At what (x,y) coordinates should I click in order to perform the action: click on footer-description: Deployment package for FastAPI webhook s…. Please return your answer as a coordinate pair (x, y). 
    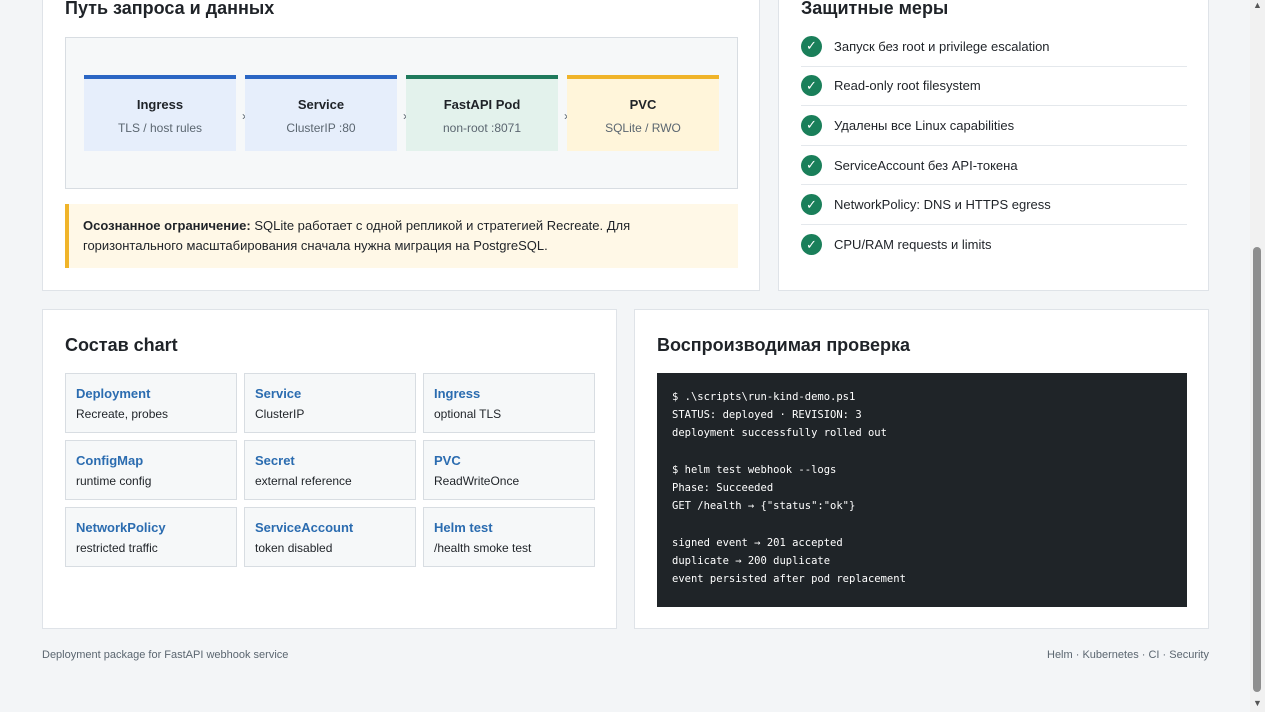
    Looking at the image, I should click on (165, 655).